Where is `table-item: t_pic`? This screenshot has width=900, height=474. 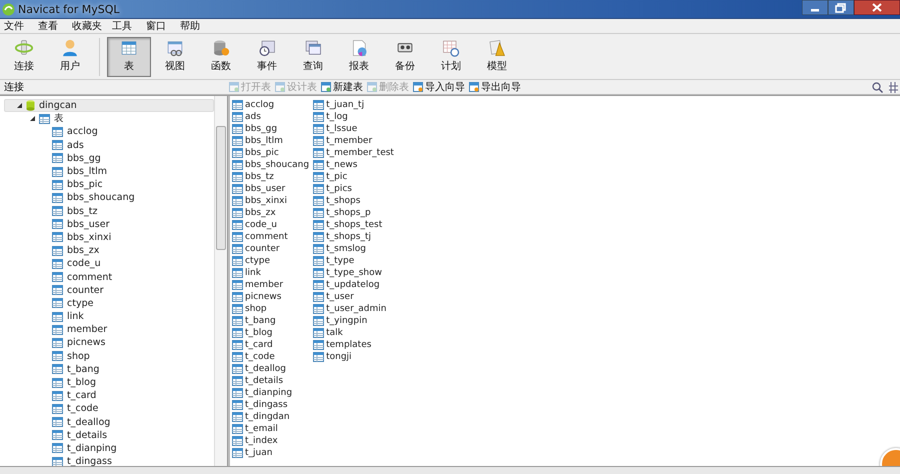
table-item: t_pic is located at coordinates (353, 177).